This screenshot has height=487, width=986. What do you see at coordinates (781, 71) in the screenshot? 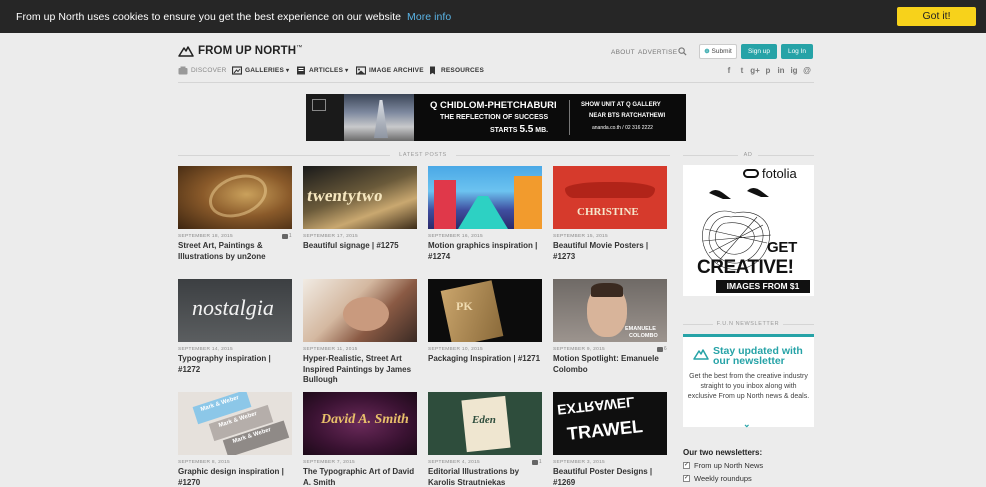
I see `linkedin-icon: in` at bounding box center [781, 71].